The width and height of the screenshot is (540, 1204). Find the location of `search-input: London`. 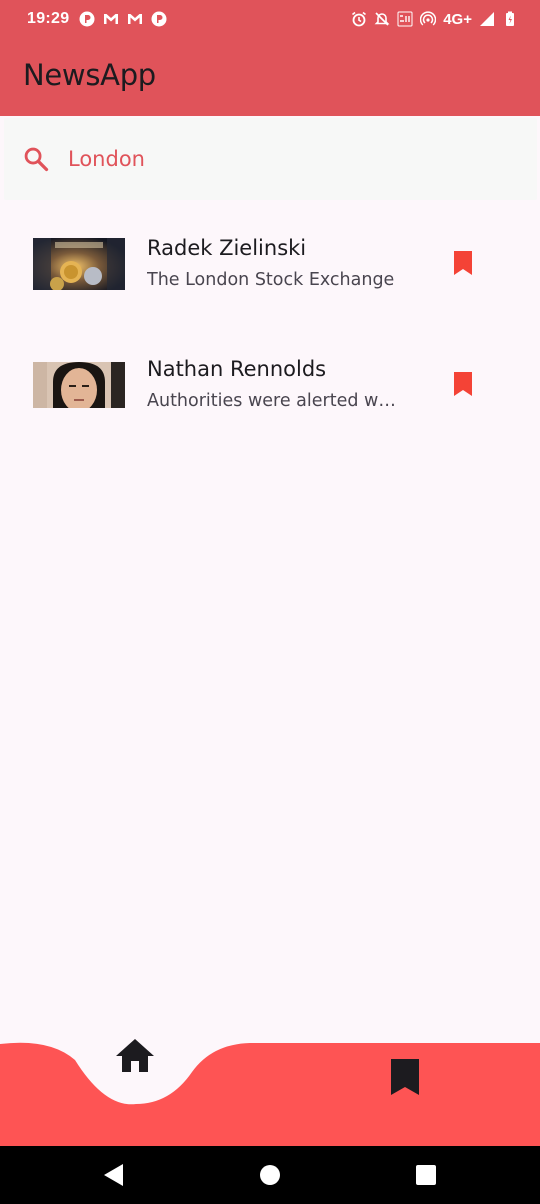

search-input: London is located at coordinates (106, 159).